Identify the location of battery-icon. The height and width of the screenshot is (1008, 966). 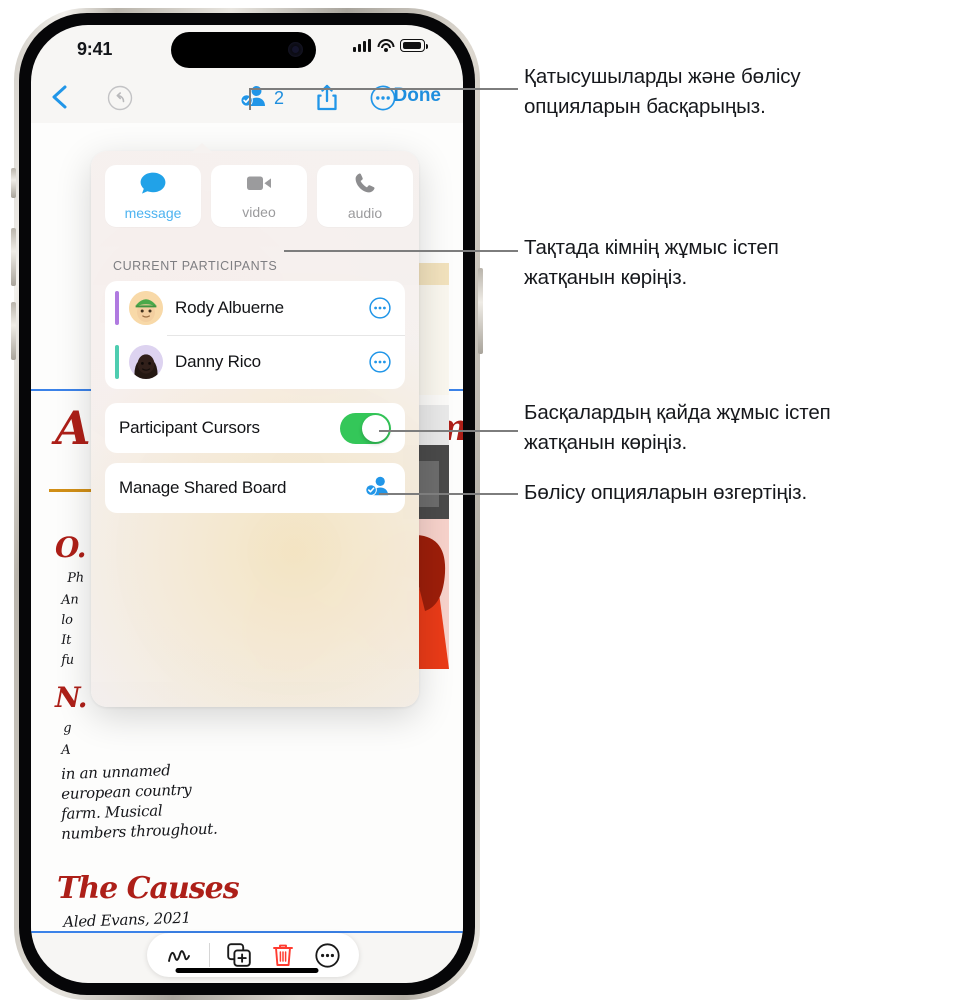
(414, 45).